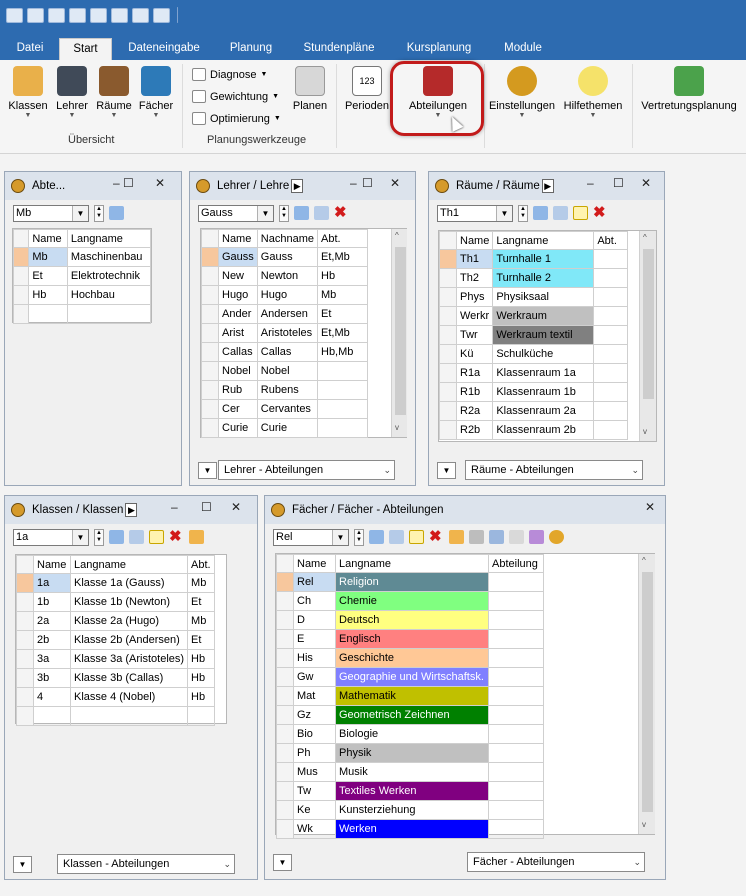 The height and width of the screenshot is (896, 746). What do you see at coordinates (339, 49) in the screenshot?
I see `tab-stundenplaene: Stundenpläne` at bounding box center [339, 49].